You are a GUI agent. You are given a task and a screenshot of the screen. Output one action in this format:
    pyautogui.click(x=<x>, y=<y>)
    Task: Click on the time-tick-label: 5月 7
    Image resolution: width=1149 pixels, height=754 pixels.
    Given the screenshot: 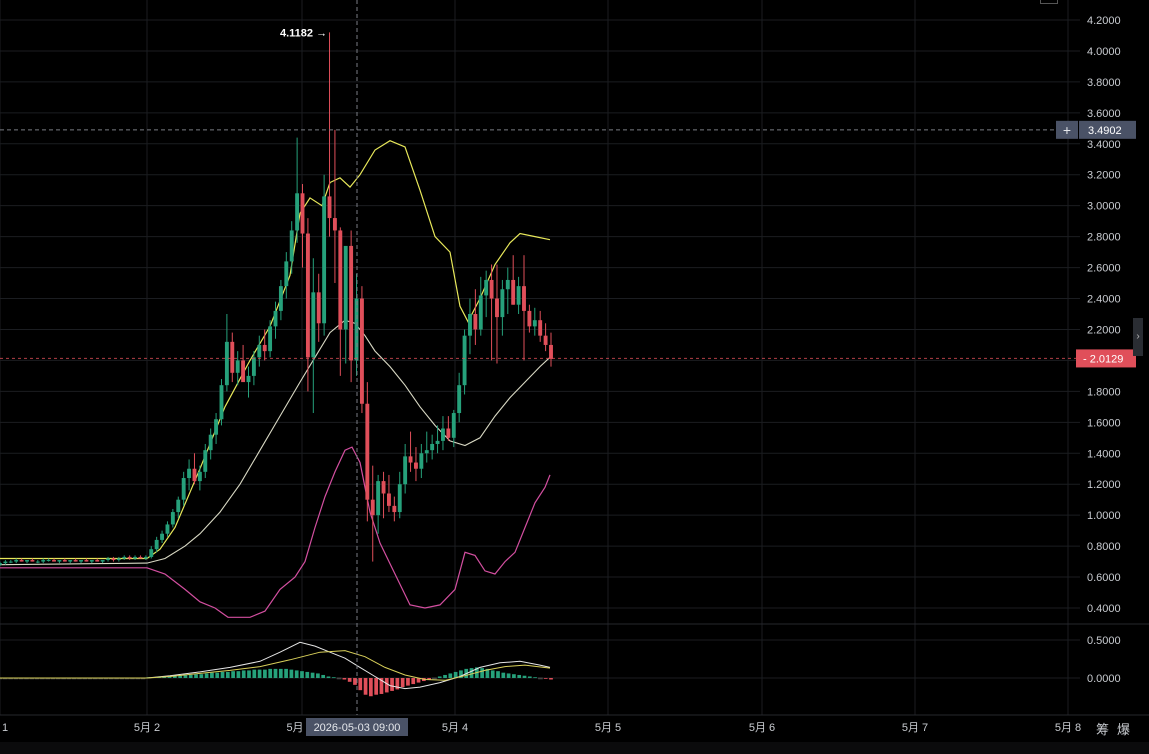 What is the action you would take?
    pyautogui.click(x=915, y=728)
    